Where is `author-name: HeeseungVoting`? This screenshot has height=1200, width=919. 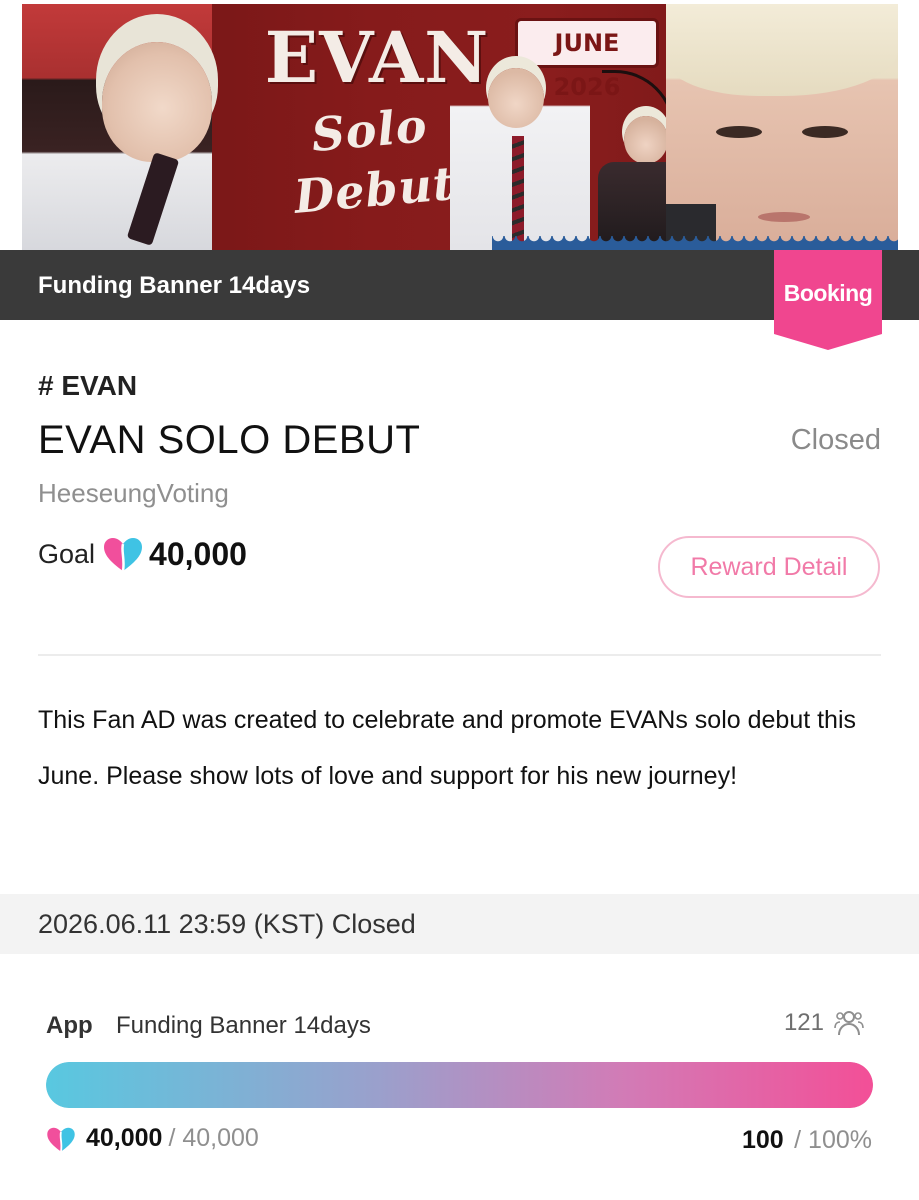 author-name: HeeseungVoting is located at coordinates (133, 493).